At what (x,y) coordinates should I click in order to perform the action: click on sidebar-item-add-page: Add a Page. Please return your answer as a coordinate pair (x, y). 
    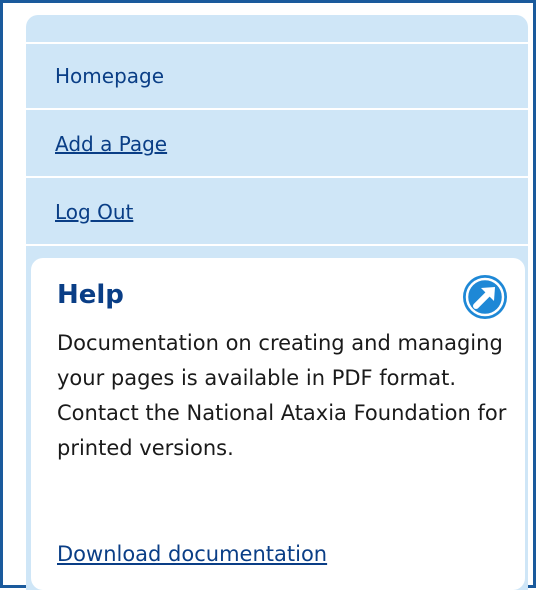
    Looking at the image, I should click on (277, 145).